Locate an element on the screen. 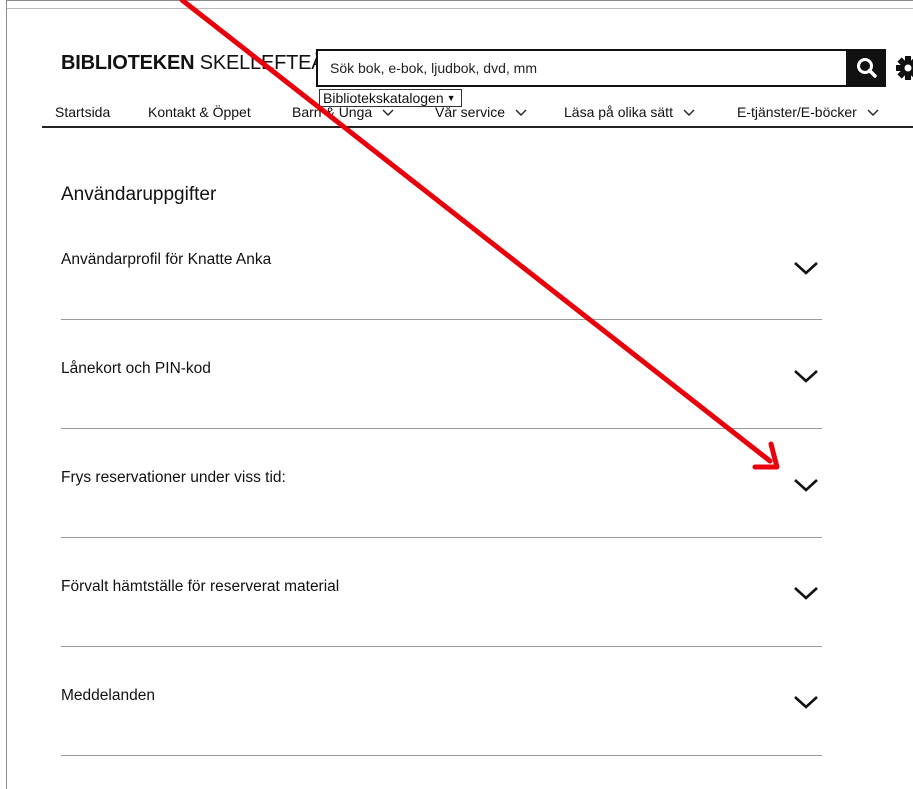 The height and width of the screenshot is (789, 913). catalog-select: Bibliotekskatalogen ▼ is located at coordinates (390, 98).